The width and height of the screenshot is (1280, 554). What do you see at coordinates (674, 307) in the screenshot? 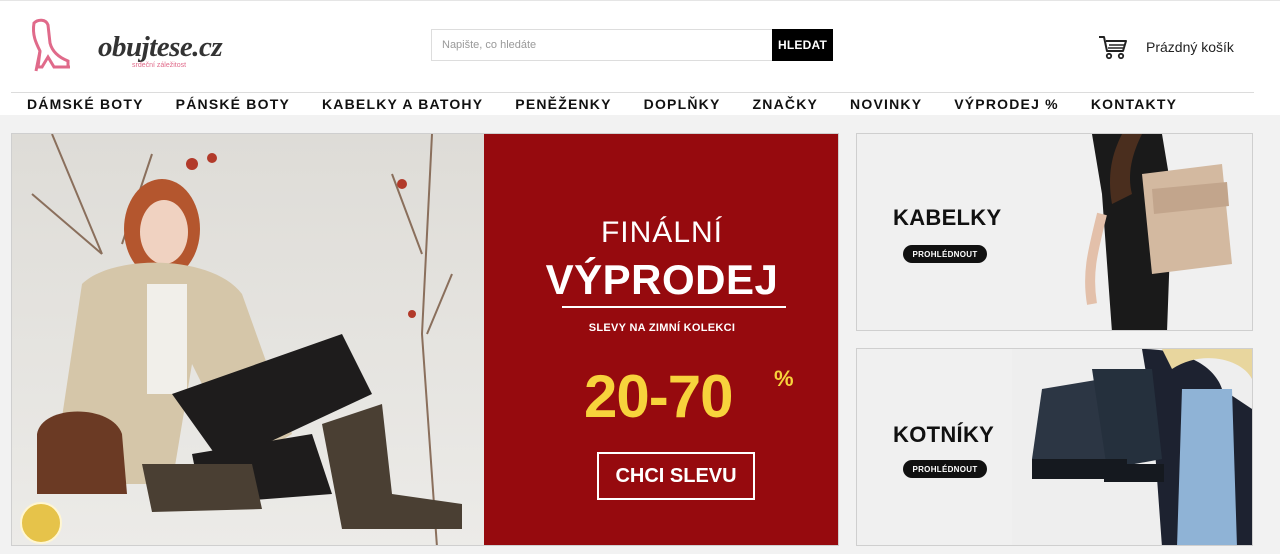
I see `hero-divider` at bounding box center [674, 307].